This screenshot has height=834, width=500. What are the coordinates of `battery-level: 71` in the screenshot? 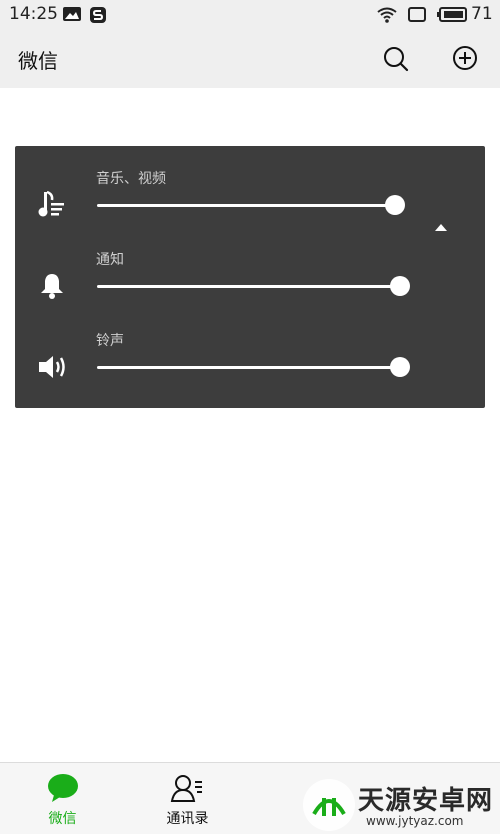 It's located at (482, 14).